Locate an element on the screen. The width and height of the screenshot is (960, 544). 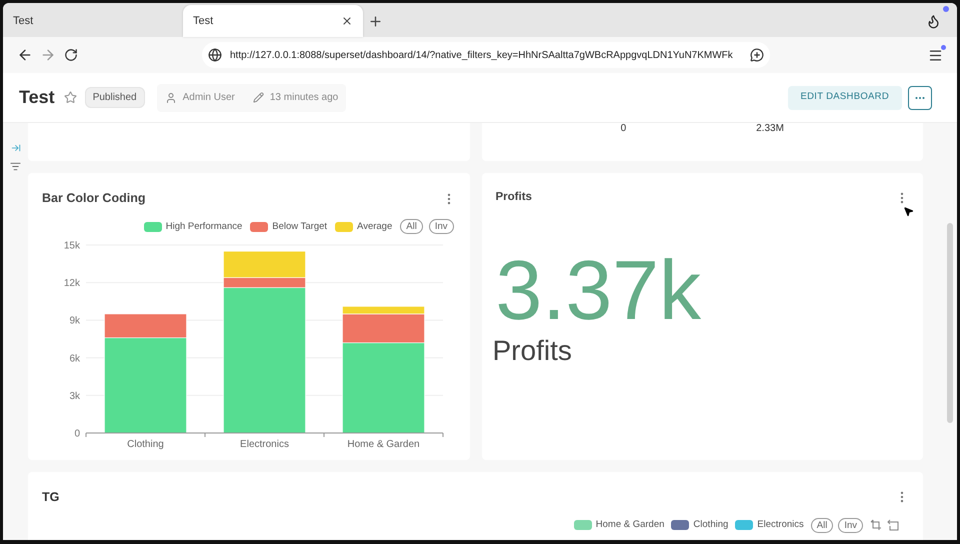
big-number: 3.37k is located at coordinates (599, 289).